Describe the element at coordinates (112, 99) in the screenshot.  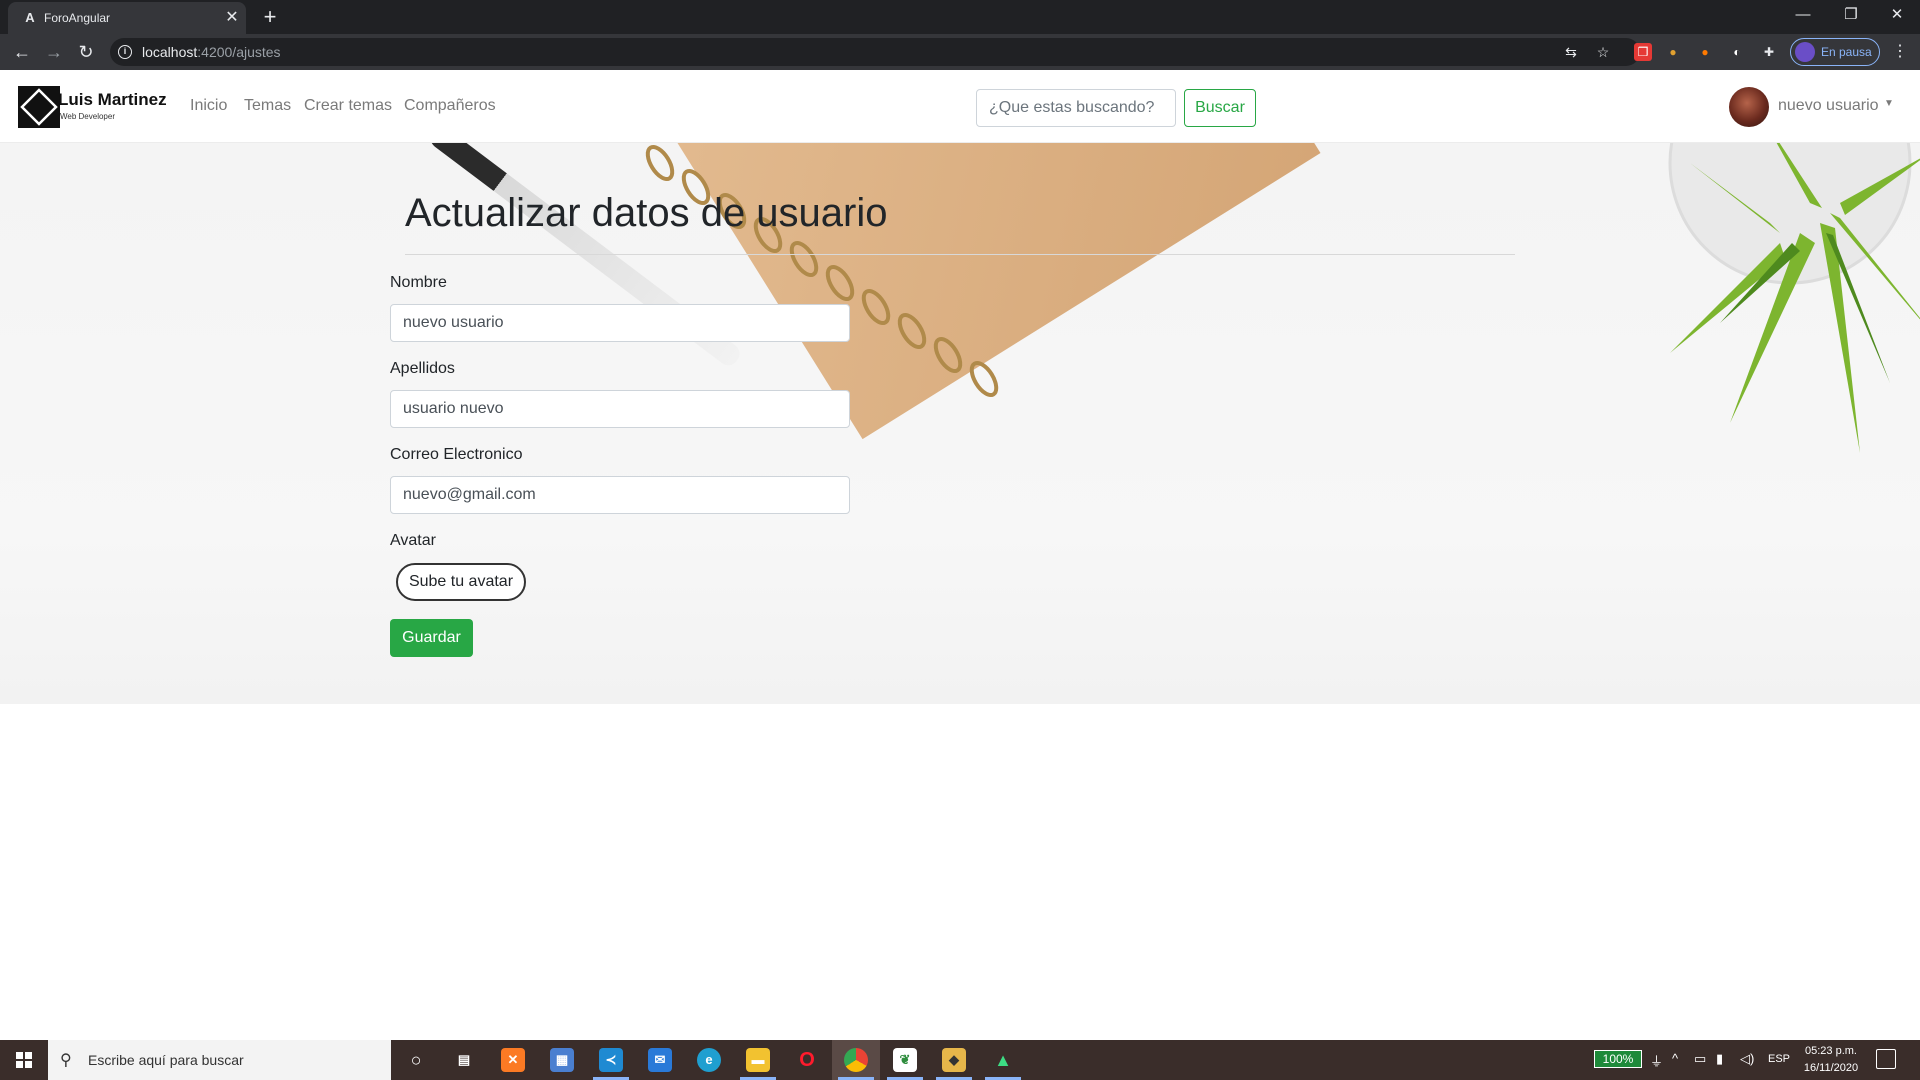
I see `brand-name: Luis Martinez` at that location.